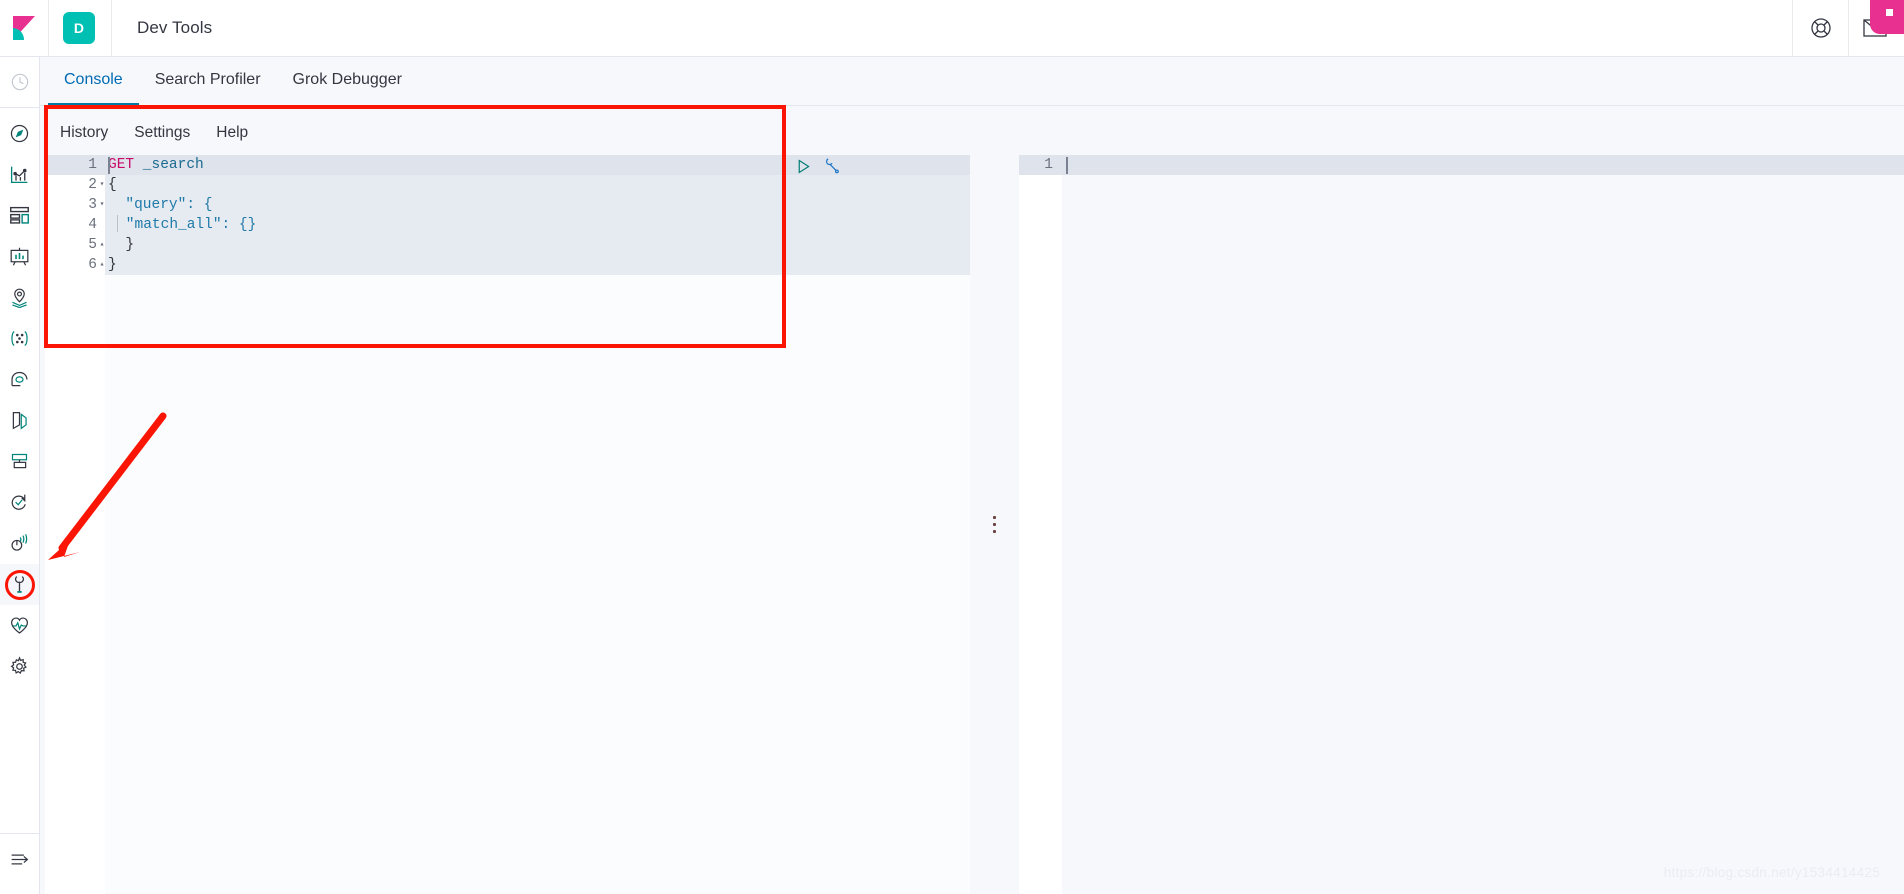  I want to click on nav-divider-bottom, so click(19, 833).